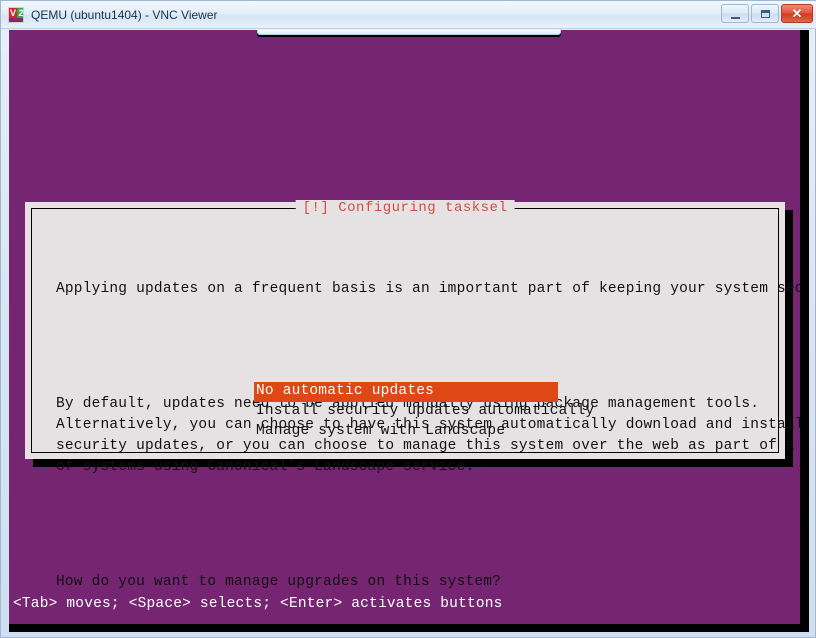 The width and height of the screenshot is (816, 638). What do you see at coordinates (406, 392) in the screenshot?
I see `menu-option-no-automatic-updates: No automatic updates` at bounding box center [406, 392].